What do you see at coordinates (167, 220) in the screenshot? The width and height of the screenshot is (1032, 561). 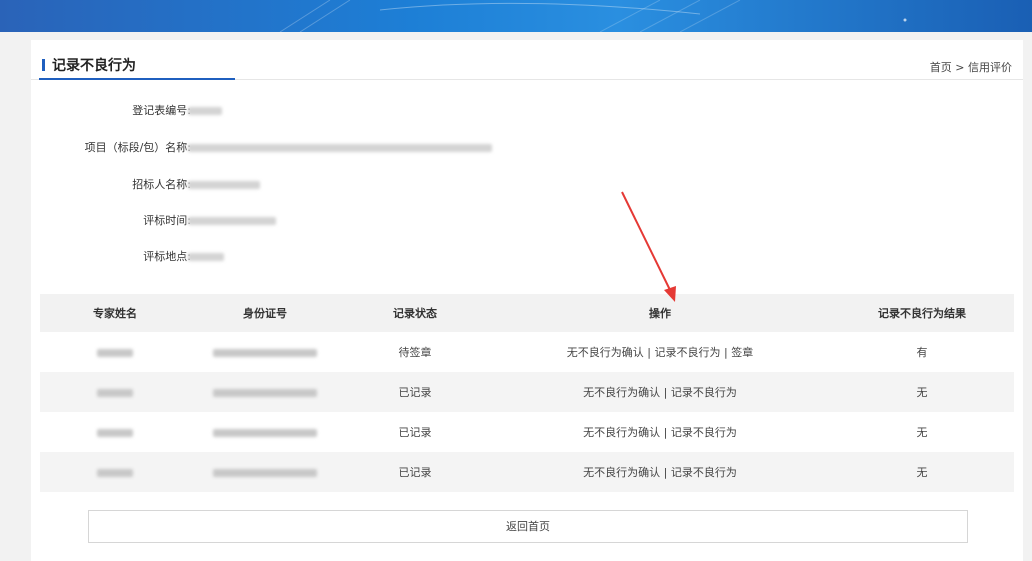 I see `info-label: 评标时间:` at bounding box center [167, 220].